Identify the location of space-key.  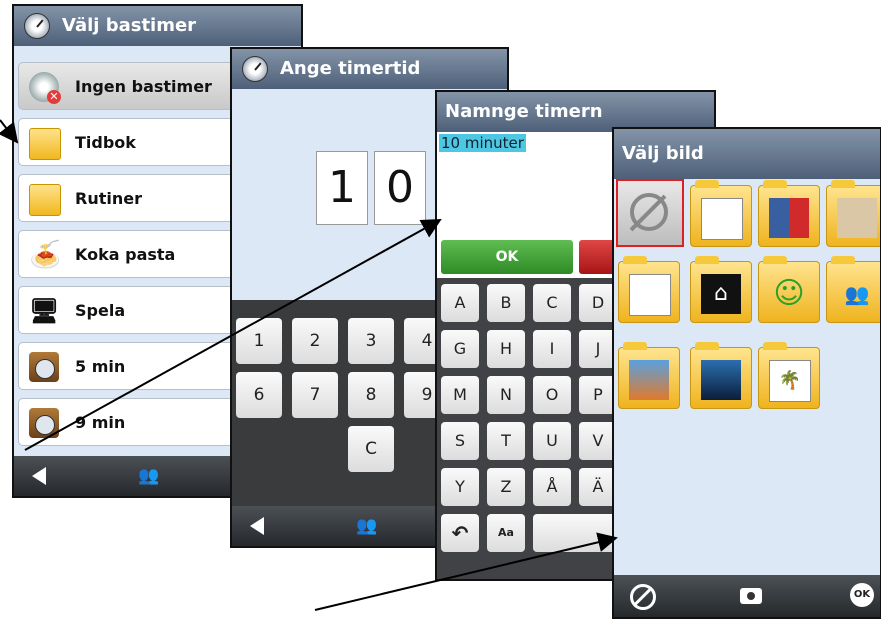
(575, 533).